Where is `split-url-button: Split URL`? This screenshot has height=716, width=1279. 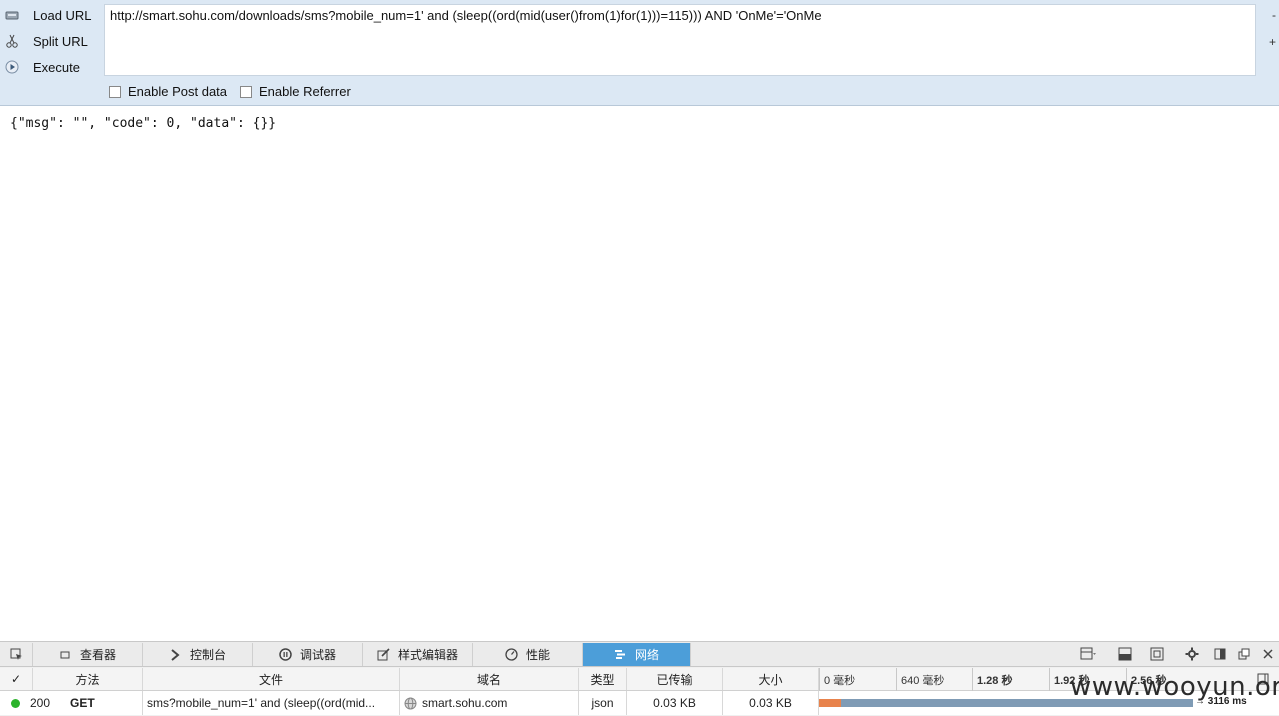 split-url-button: Split URL is located at coordinates (50, 41).